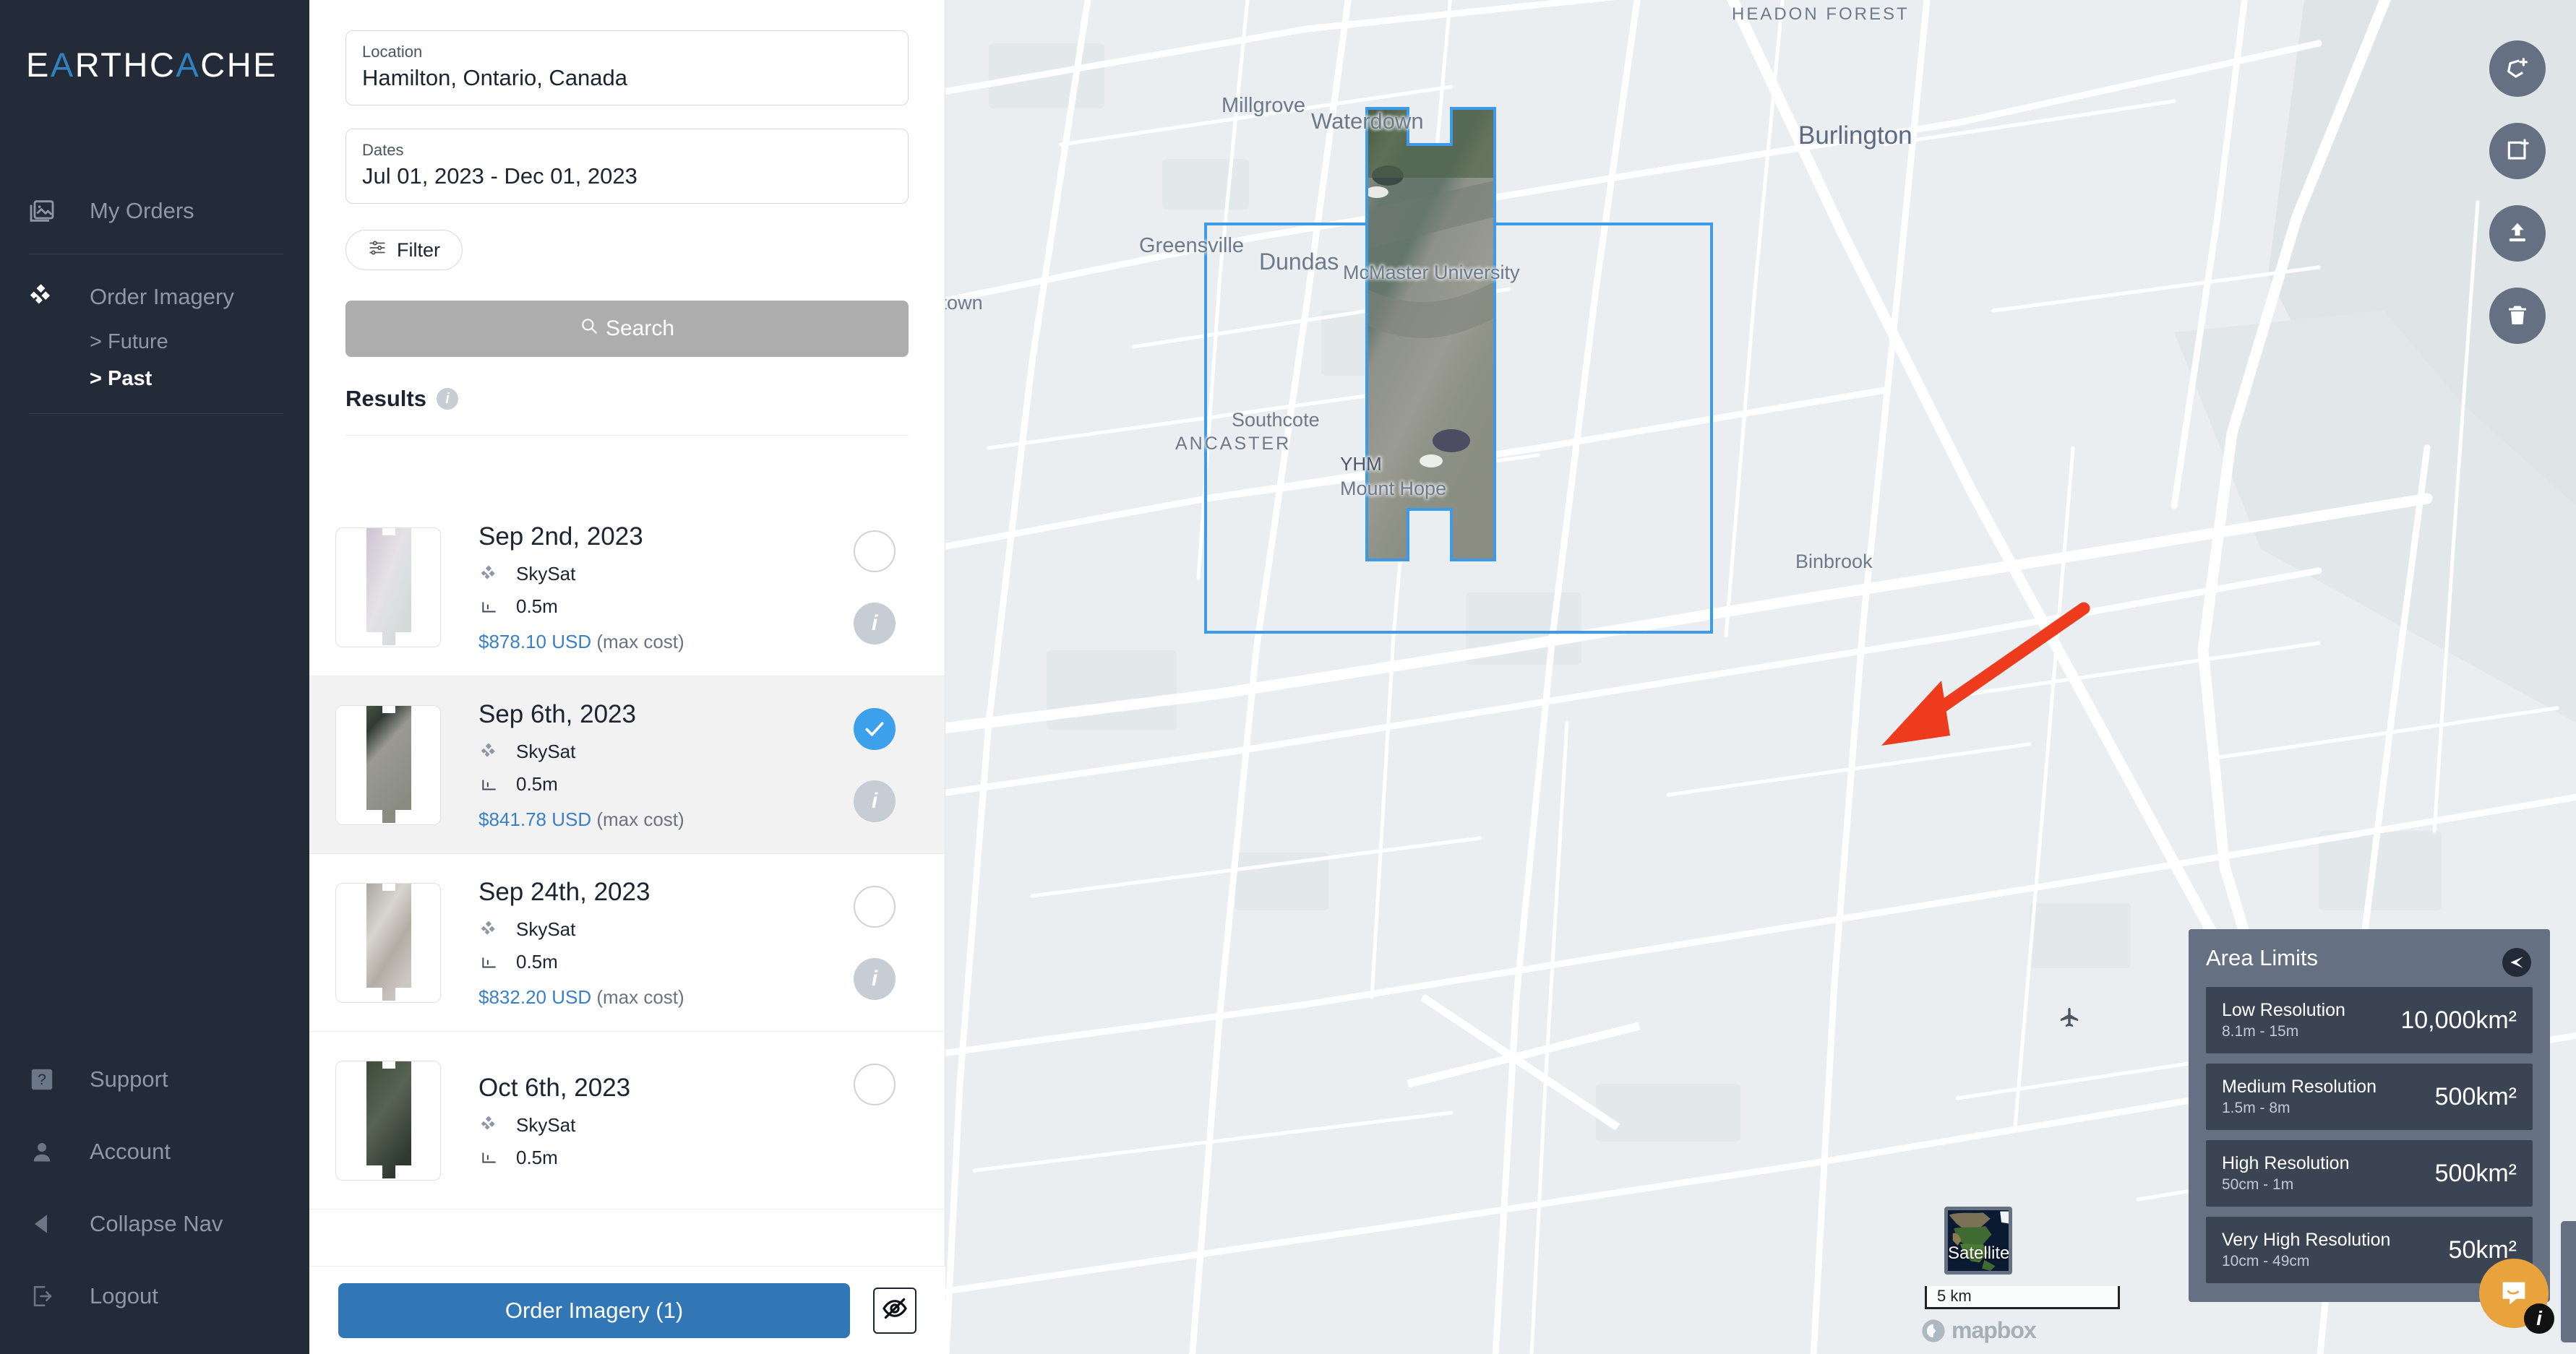  Describe the element at coordinates (130, 1151) in the screenshot. I see `sidebar-item-label: Account` at that location.